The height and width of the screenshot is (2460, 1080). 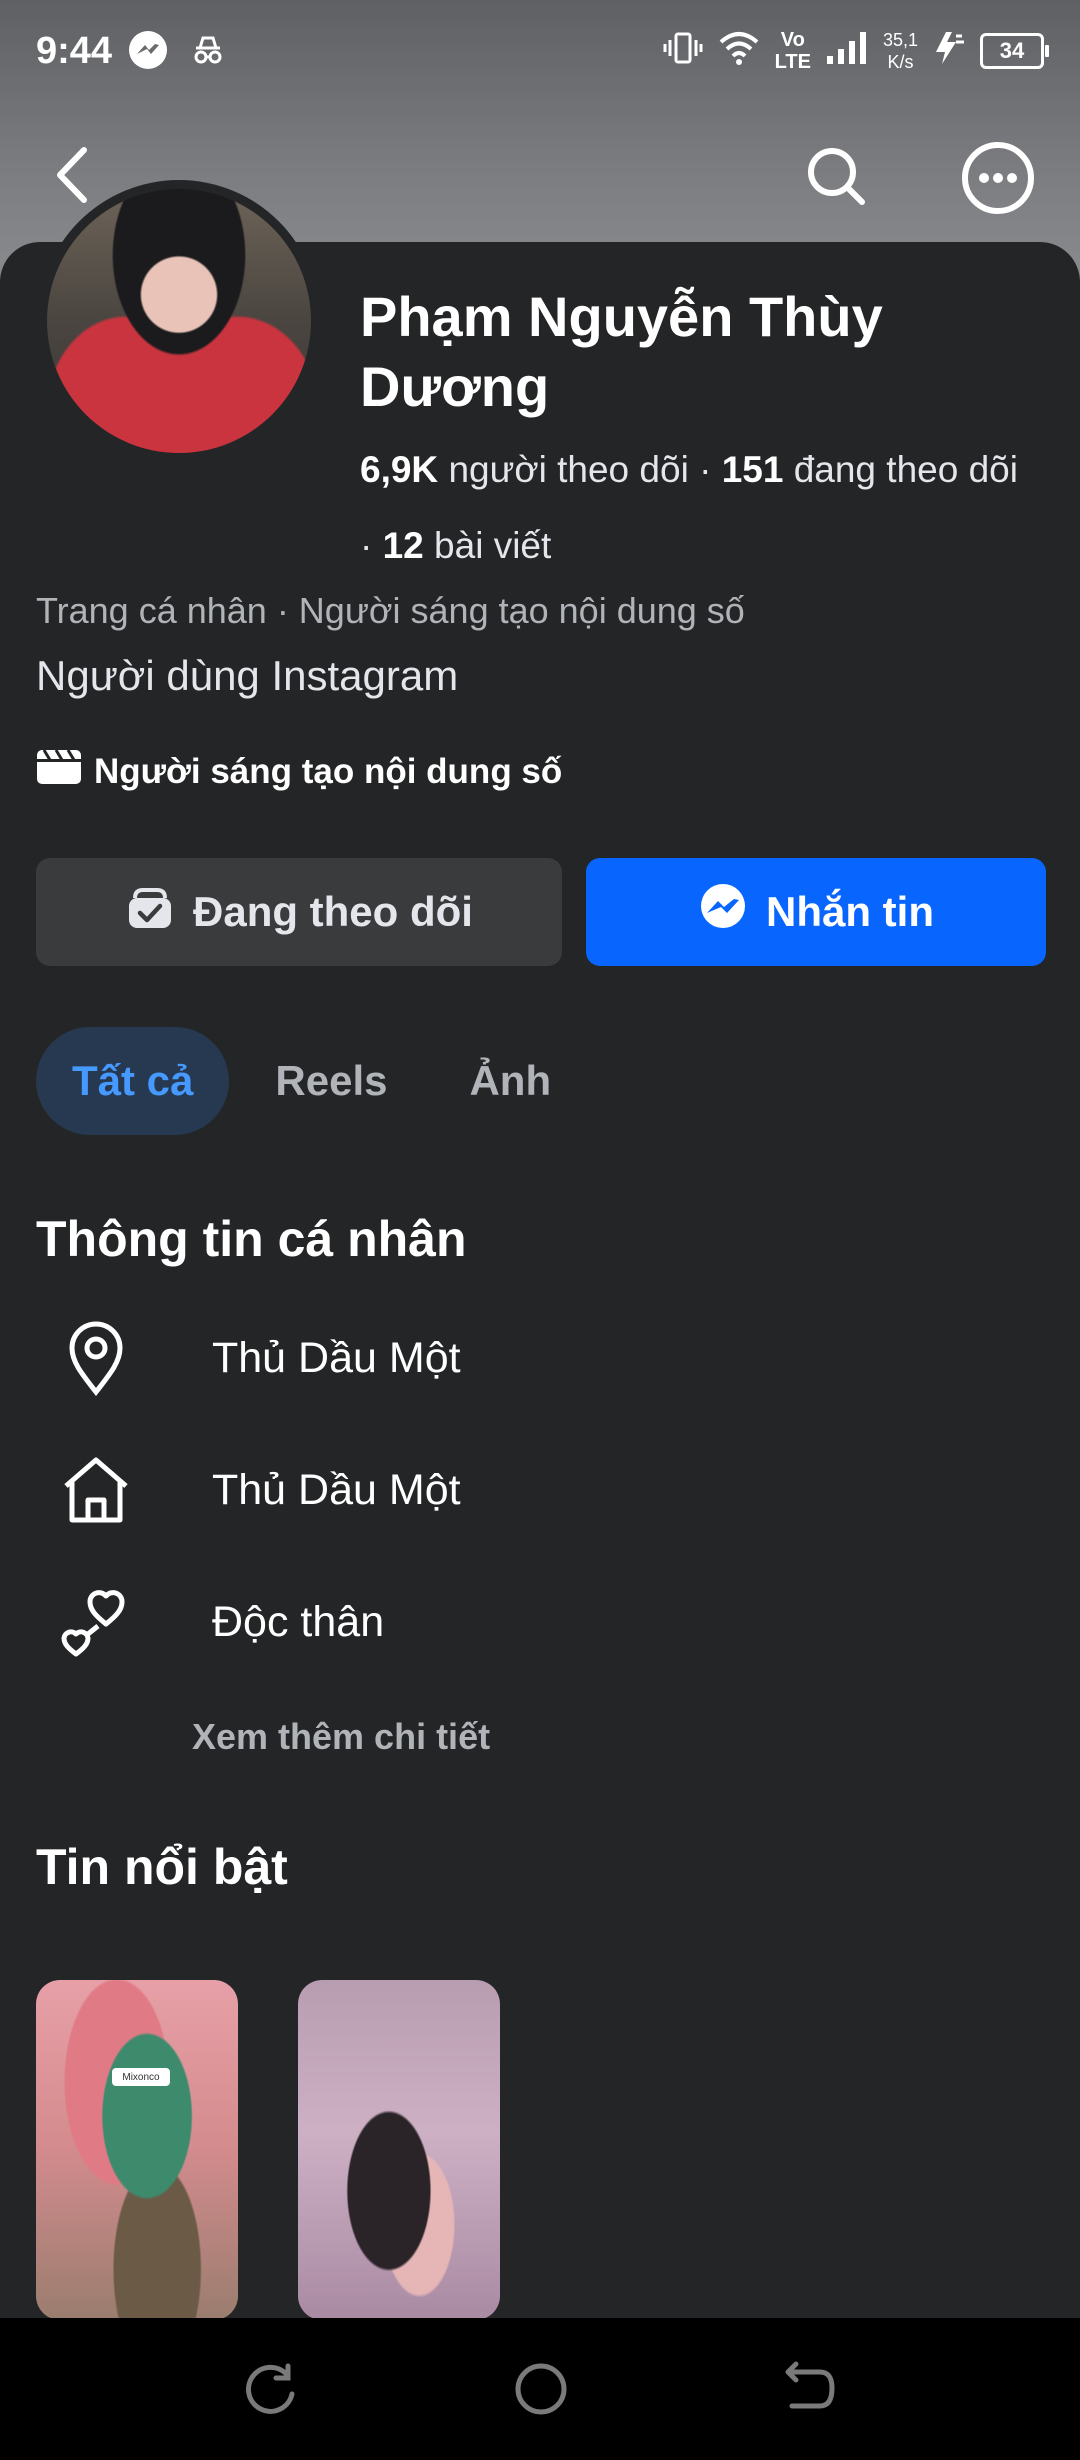 What do you see at coordinates (792, 62) in the screenshot?
I see `volte-bottom: LTE` at bounding box center [792, 62].